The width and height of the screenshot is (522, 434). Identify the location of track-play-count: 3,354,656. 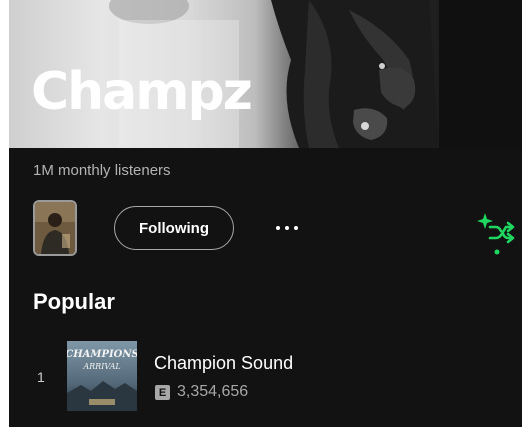
(213, 391).